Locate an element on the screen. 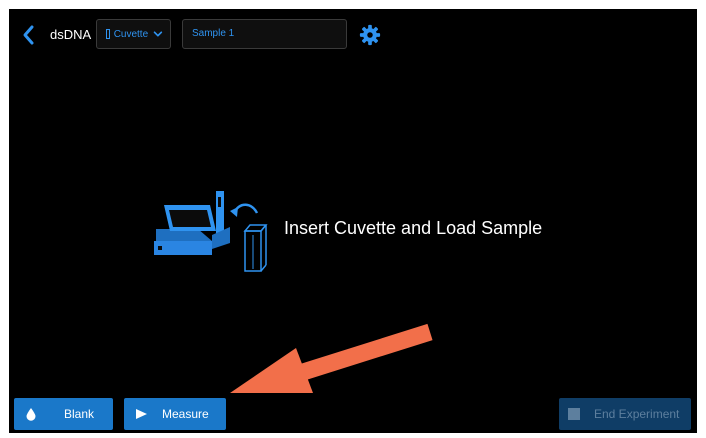  app-title: dsDNA is located at coordinates (71, 34).